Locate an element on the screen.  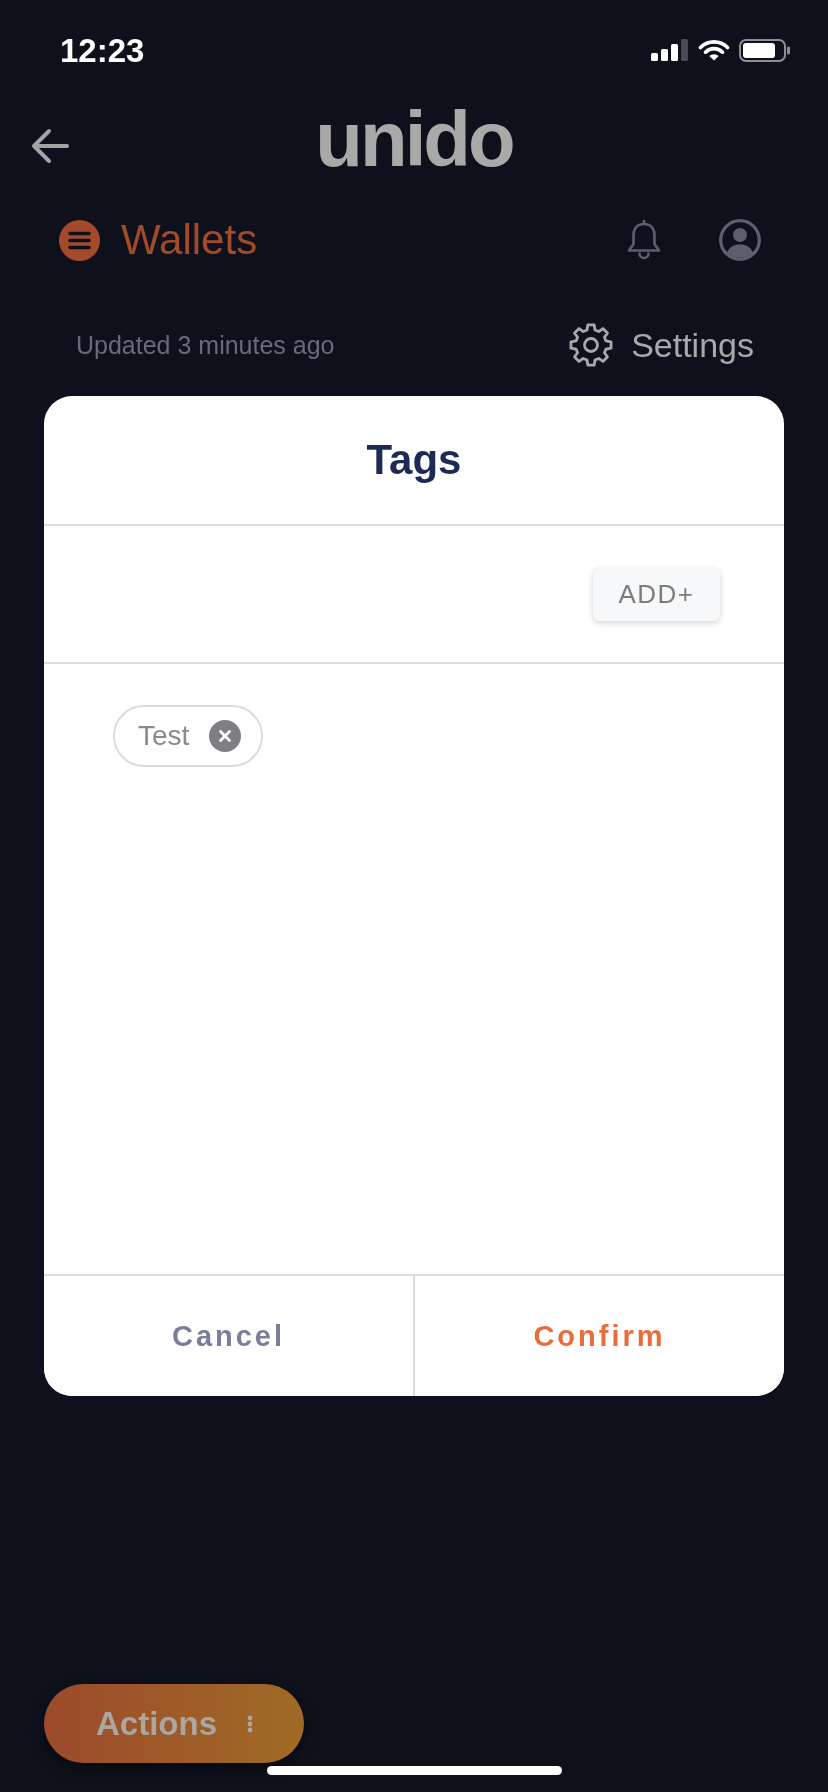
signal-icon is located at coordinates (670, 50).